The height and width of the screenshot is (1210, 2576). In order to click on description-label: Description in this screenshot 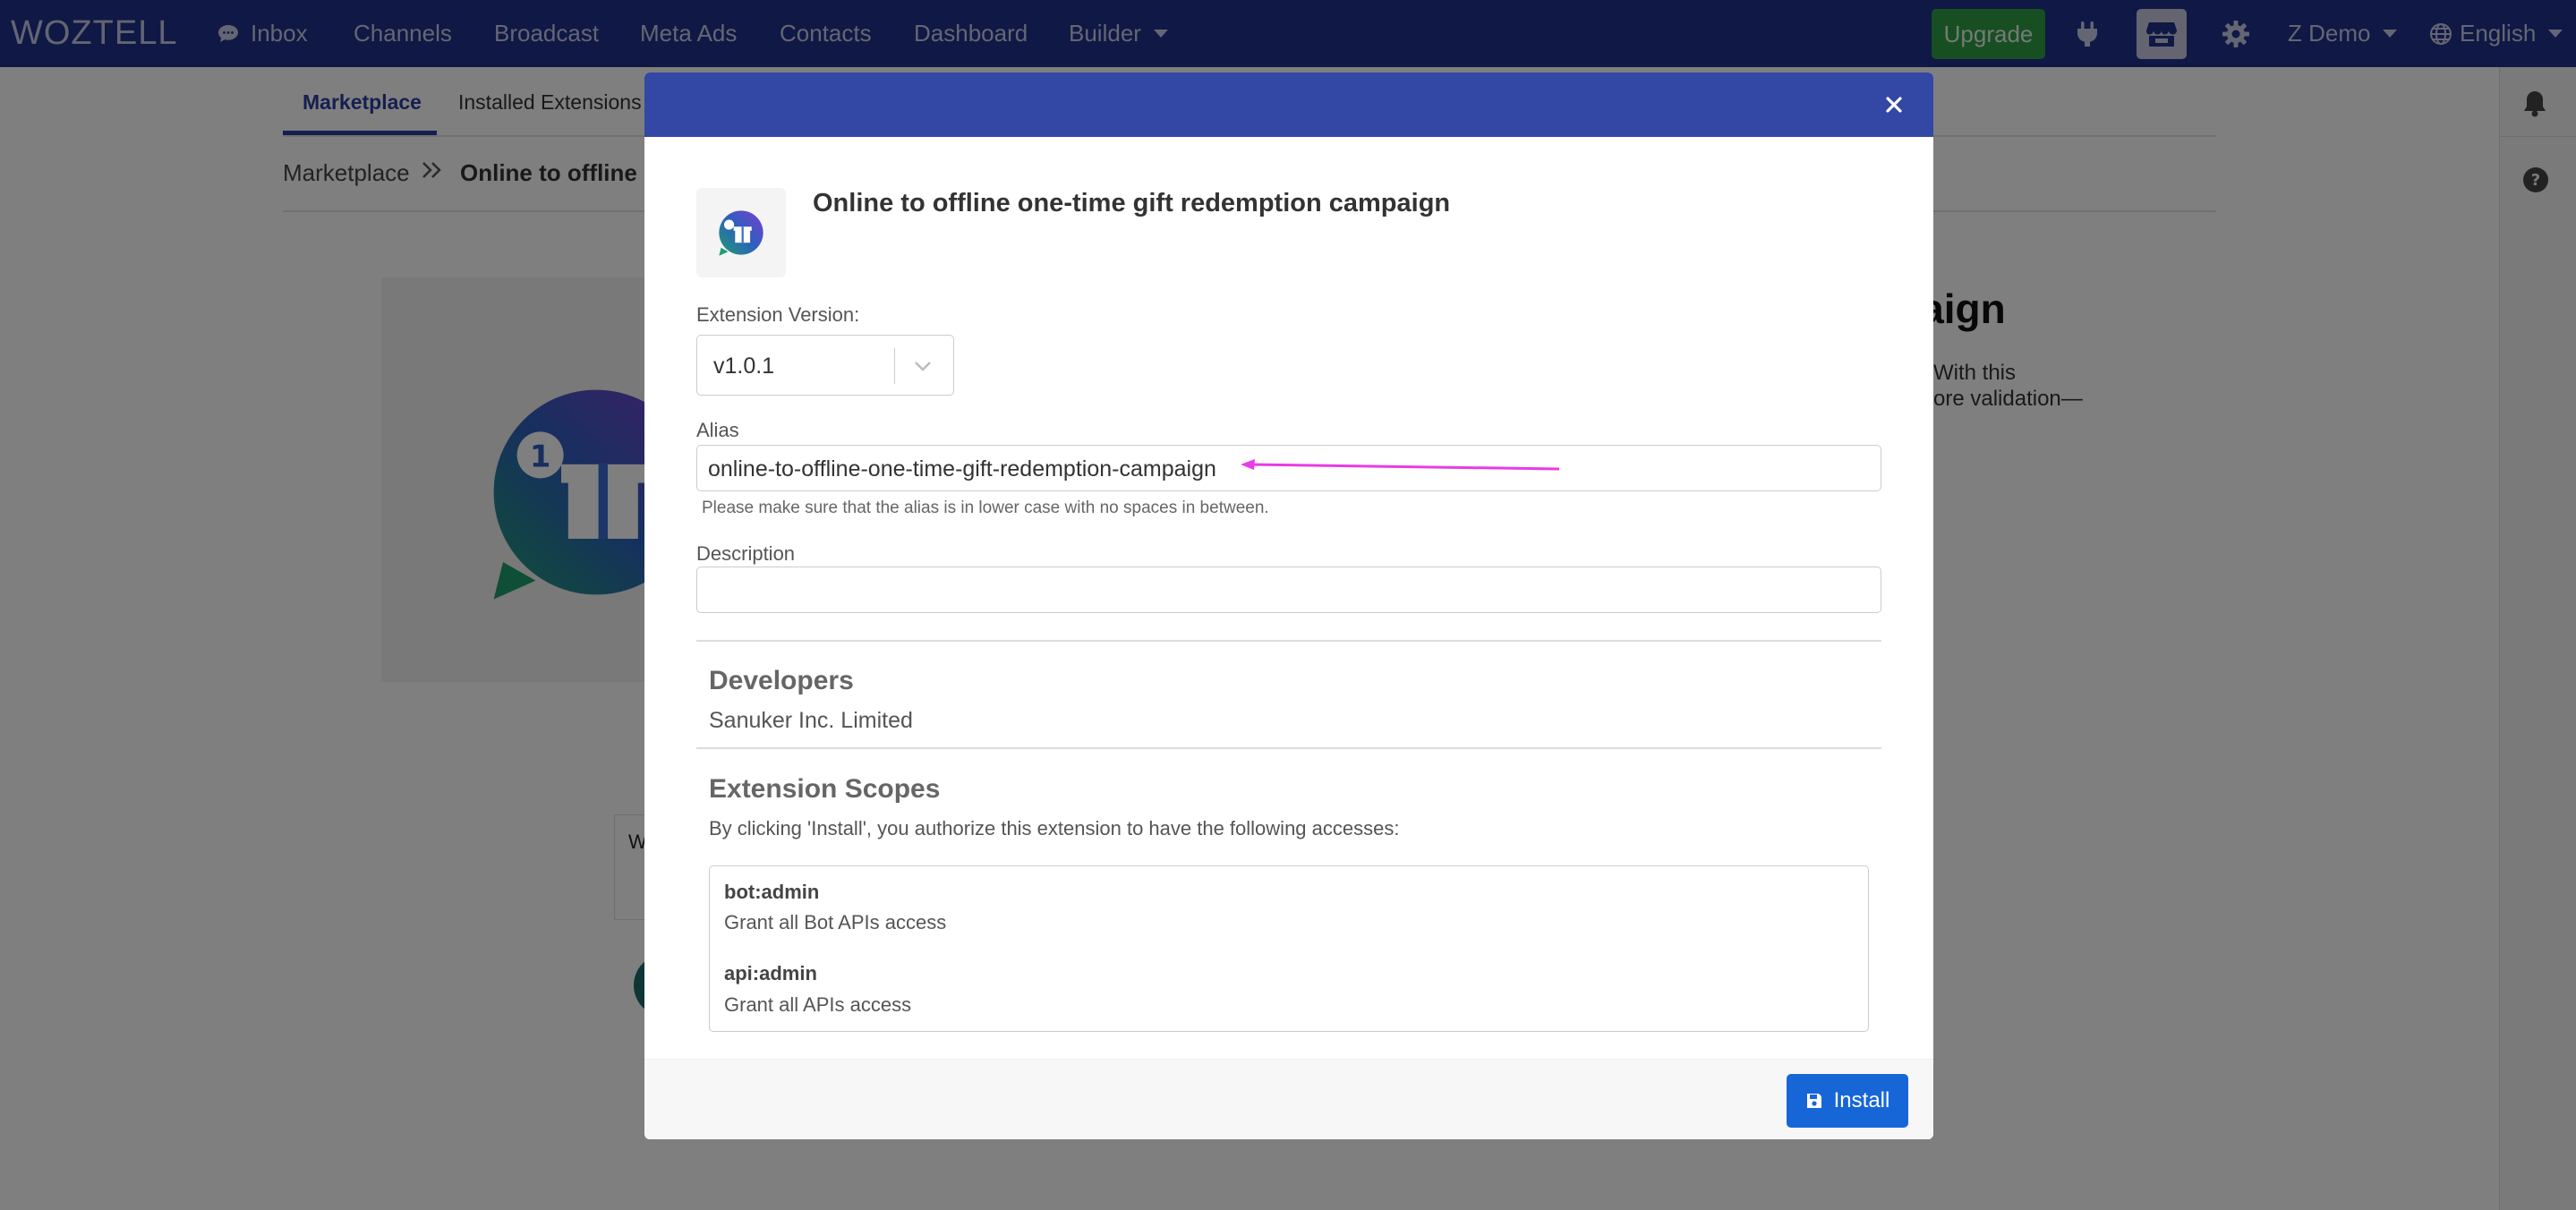, I will do `click(746, 553)`.